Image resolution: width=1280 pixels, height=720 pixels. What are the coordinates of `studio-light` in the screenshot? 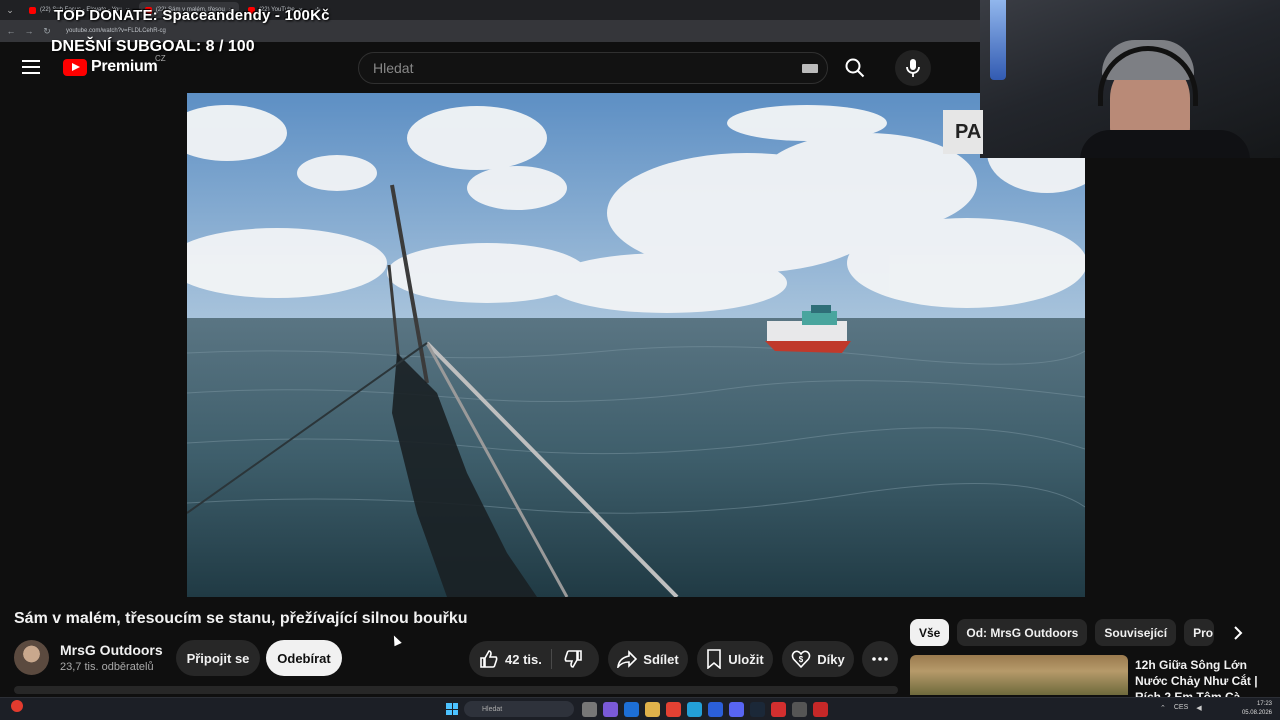 It's located at (998, 40).